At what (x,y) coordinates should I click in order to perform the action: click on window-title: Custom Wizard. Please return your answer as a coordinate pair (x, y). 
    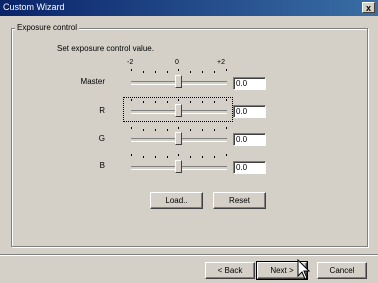
    Looking at the image, I should click on (34, 7).